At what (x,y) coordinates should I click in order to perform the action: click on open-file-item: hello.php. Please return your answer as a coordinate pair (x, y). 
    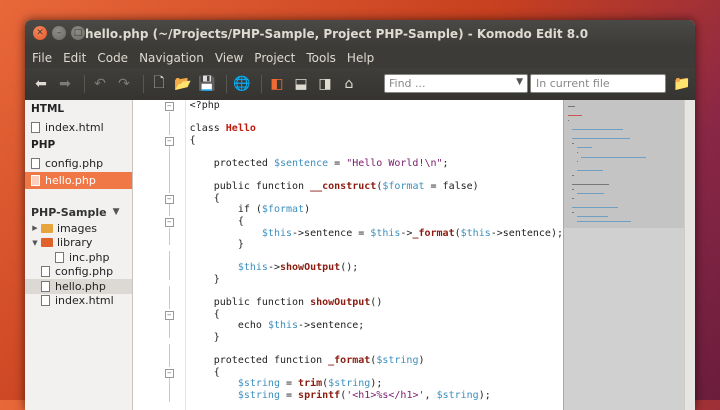
    Looking at the image, I should click on (78, 180).